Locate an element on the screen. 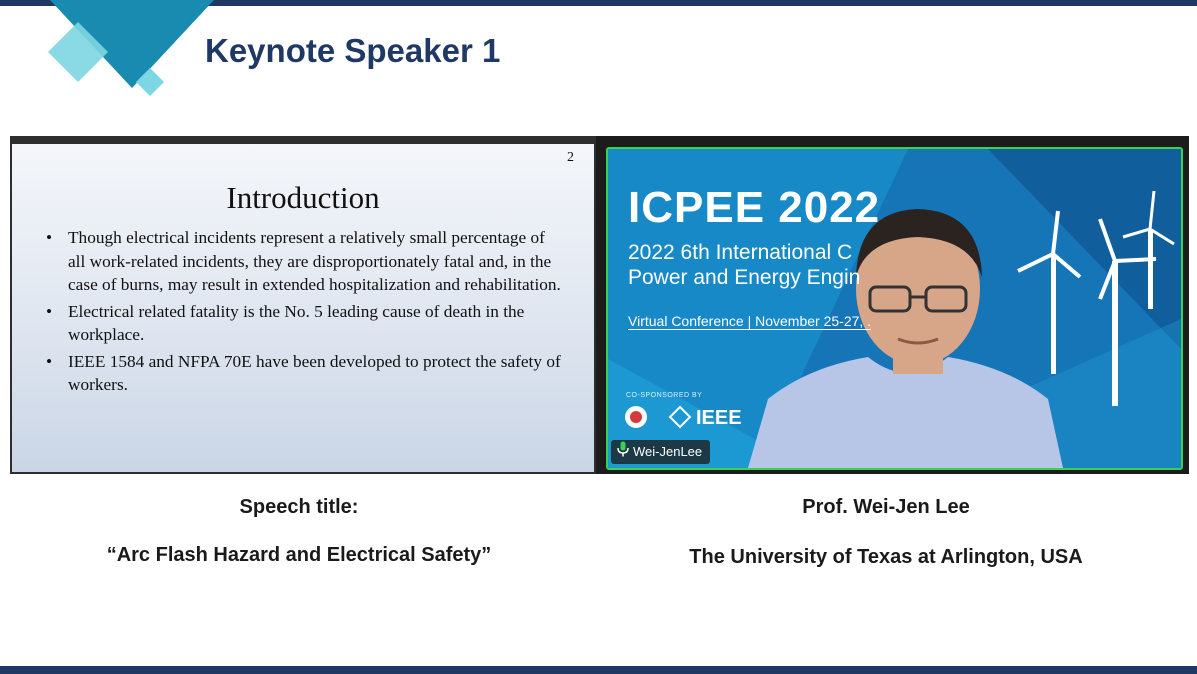 The width and height of the screenshot is (1197, 674). speaker-name: Prof. Wei-Jen Lee is located at coordinates (886, 507).